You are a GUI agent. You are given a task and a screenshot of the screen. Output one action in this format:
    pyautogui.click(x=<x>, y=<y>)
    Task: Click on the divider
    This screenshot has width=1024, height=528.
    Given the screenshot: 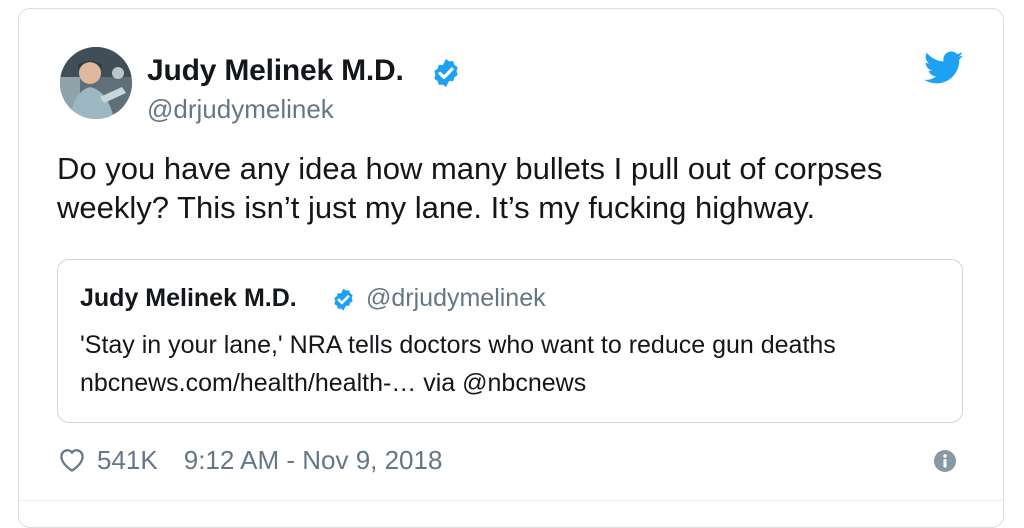 What is the action you would take?
    pyautogui.click(x=511, y=500)
    